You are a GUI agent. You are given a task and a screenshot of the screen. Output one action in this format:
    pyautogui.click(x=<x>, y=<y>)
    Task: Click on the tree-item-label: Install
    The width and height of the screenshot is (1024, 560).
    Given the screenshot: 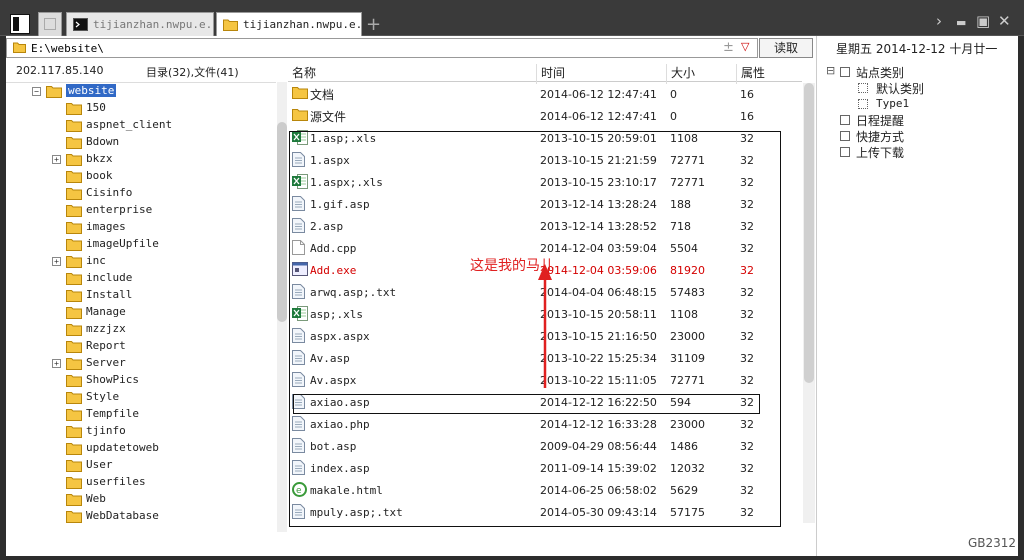 What is the action you would take?
    pyautogui.click(x=109, y=294)
    